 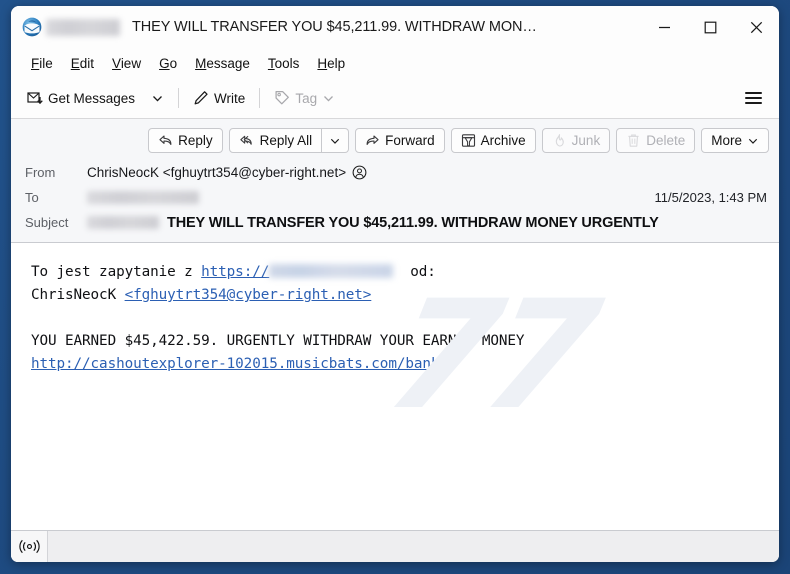 What do you see at coordinates (559, 140) in the screenshot?
I see `junk-fire-icon` at bounding box center [559, 140].